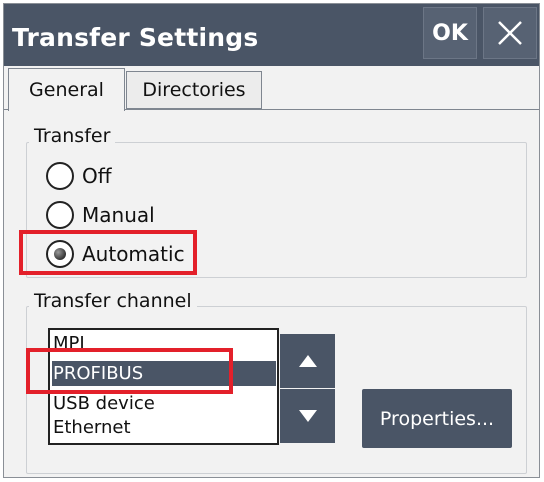 The height and width of the screenshot is (482, 544). Describe the element at coordinates (118, 215) in the screenshot. I see `radio-manual-label: Manual` at that location.